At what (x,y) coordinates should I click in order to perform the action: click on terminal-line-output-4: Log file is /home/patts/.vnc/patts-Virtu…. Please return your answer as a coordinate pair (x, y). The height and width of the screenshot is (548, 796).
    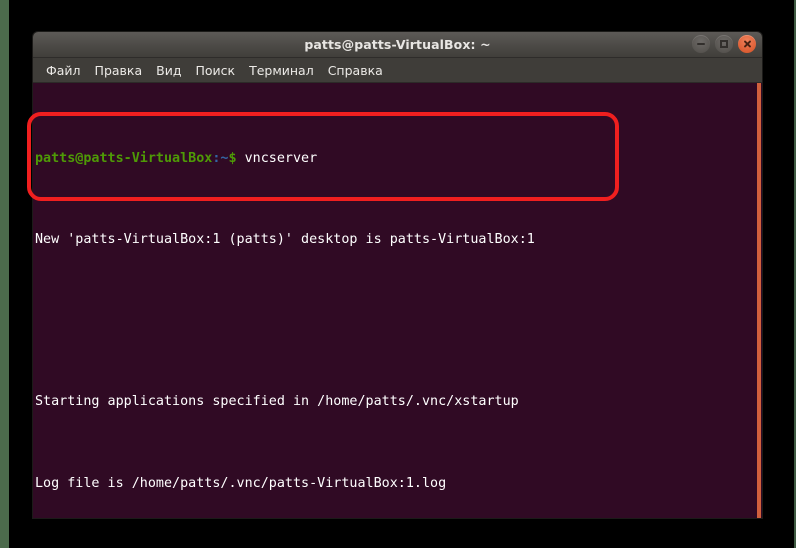
    Looking at the image, I should click on (395, 484).